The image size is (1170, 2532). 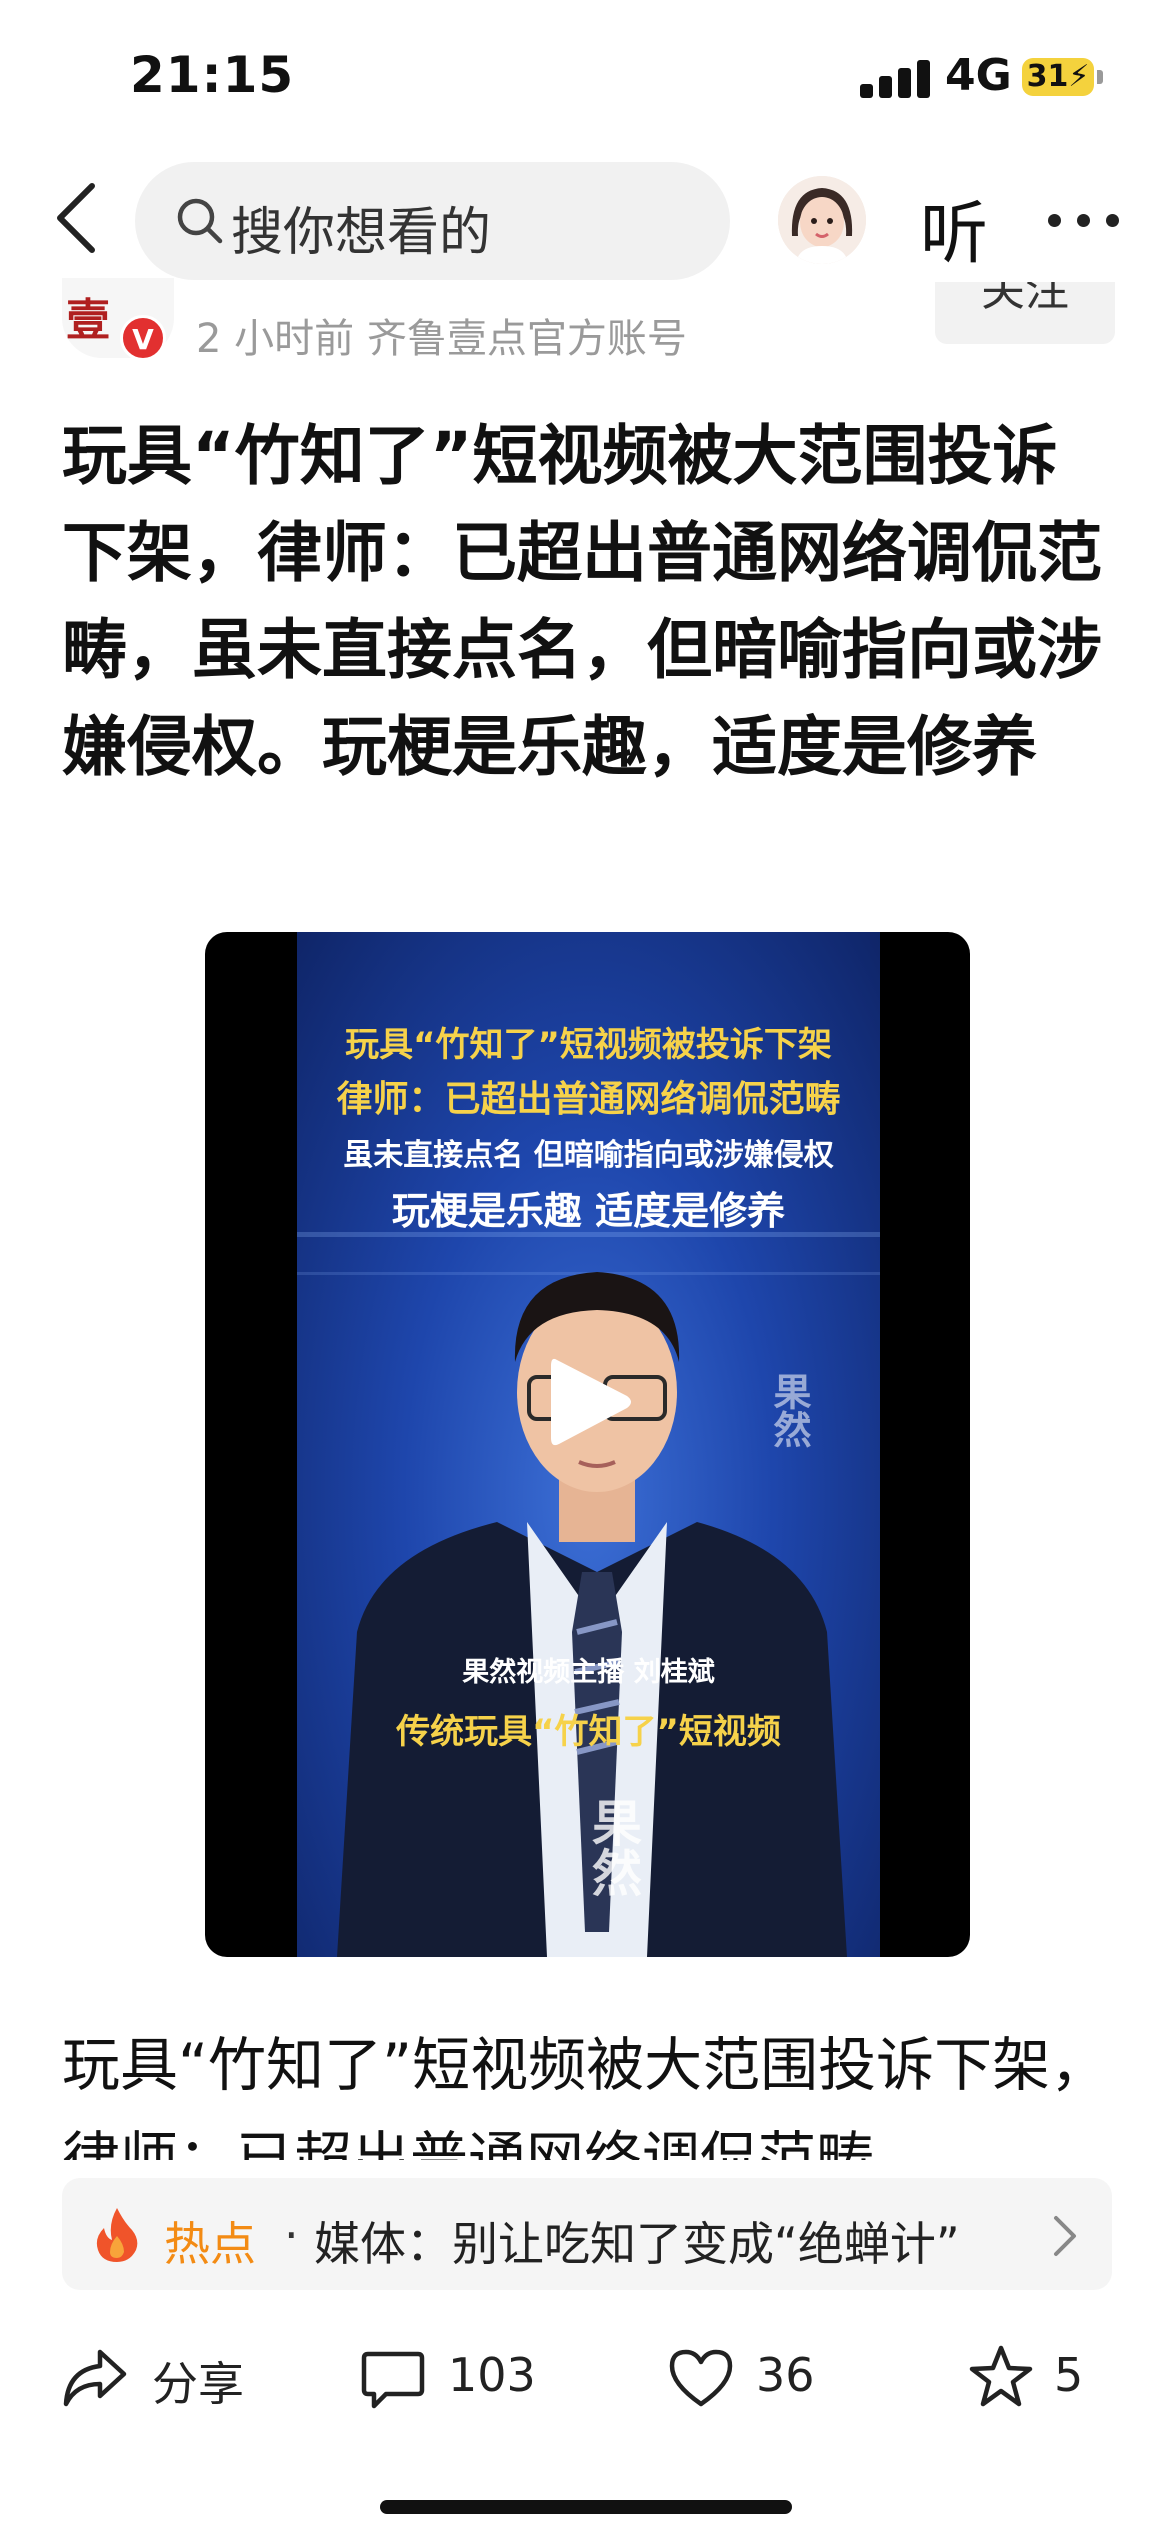 What do you see at coordinates (789, 1410) in the screenshot?
I see `video-watermark: 果然` at bounding box center [789, 1410].